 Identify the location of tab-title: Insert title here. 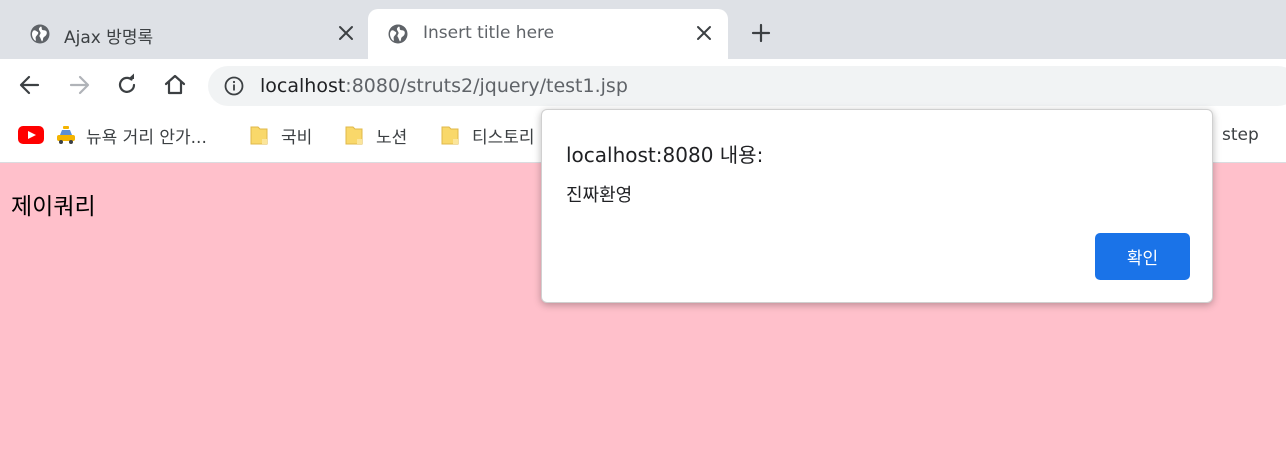
(489, 33).